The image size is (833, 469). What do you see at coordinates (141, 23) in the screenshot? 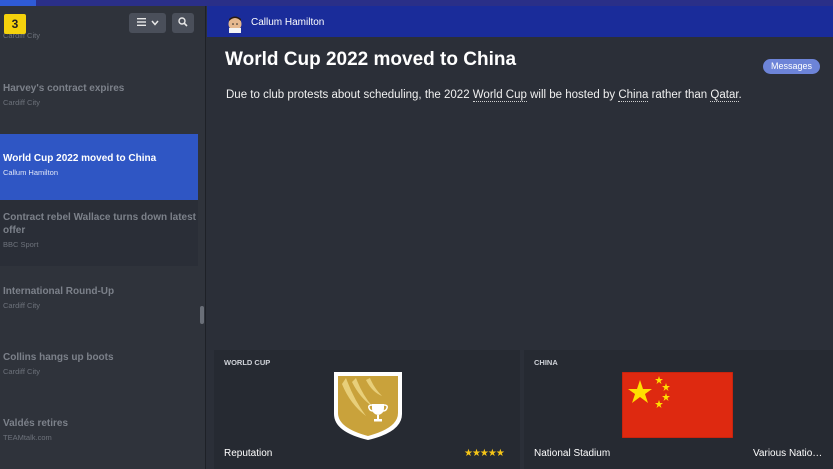
I see `sort-lines-icon` at bounding box center [141, 23].